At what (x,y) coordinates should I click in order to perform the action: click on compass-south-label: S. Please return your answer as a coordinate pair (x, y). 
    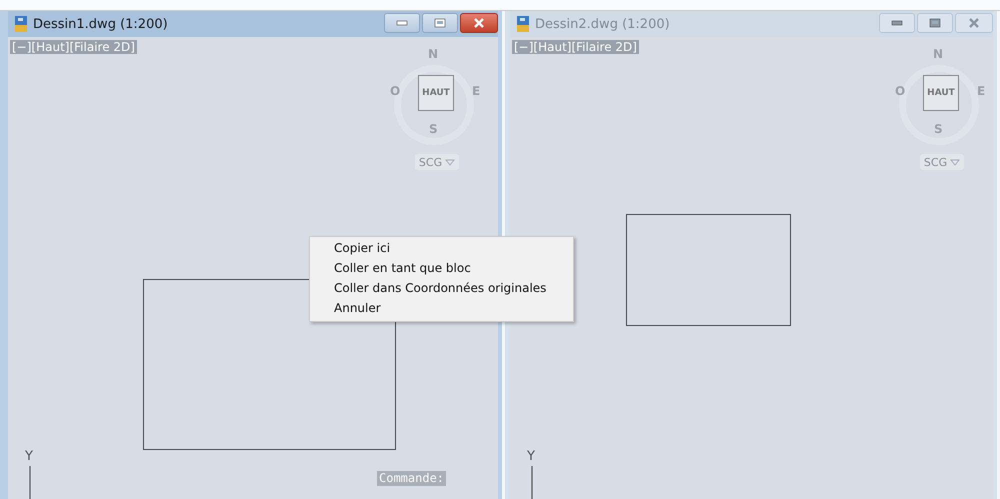
    Looking at the image, I should click on (433, 129).